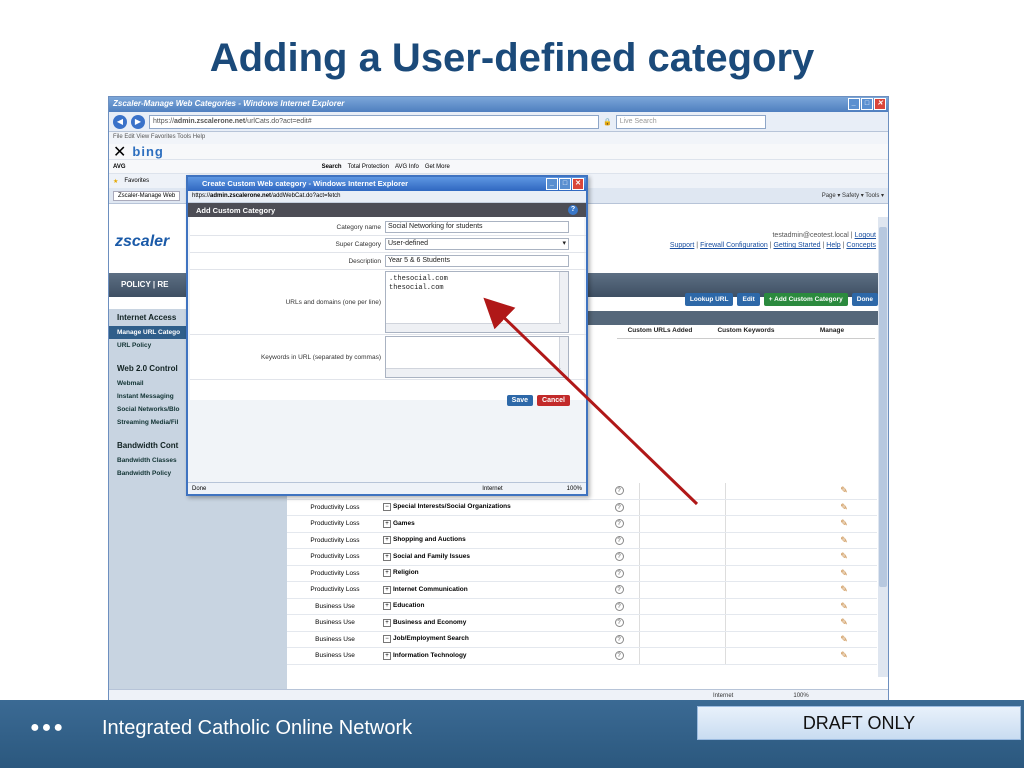 The width and height of the screenshot is (1024, 768). I want to click on footer-org: Integrated Catholic Online Network, so click(257, 728).